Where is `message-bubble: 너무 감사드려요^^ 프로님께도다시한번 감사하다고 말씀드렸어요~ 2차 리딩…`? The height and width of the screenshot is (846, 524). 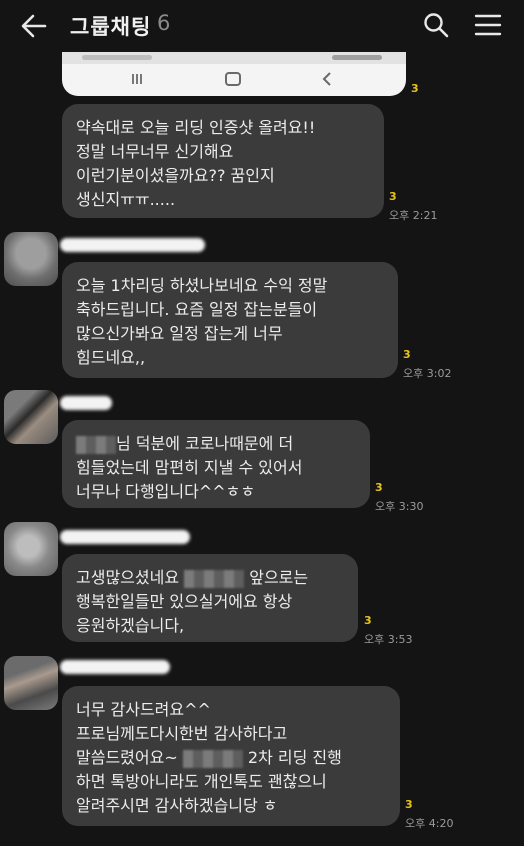
message-bubble: 너무 감사드려요^^ 프로님께도다시한번 감사하다고 말씀드렸어요~ 2차 리딩… is located at coordinates (231, 756).